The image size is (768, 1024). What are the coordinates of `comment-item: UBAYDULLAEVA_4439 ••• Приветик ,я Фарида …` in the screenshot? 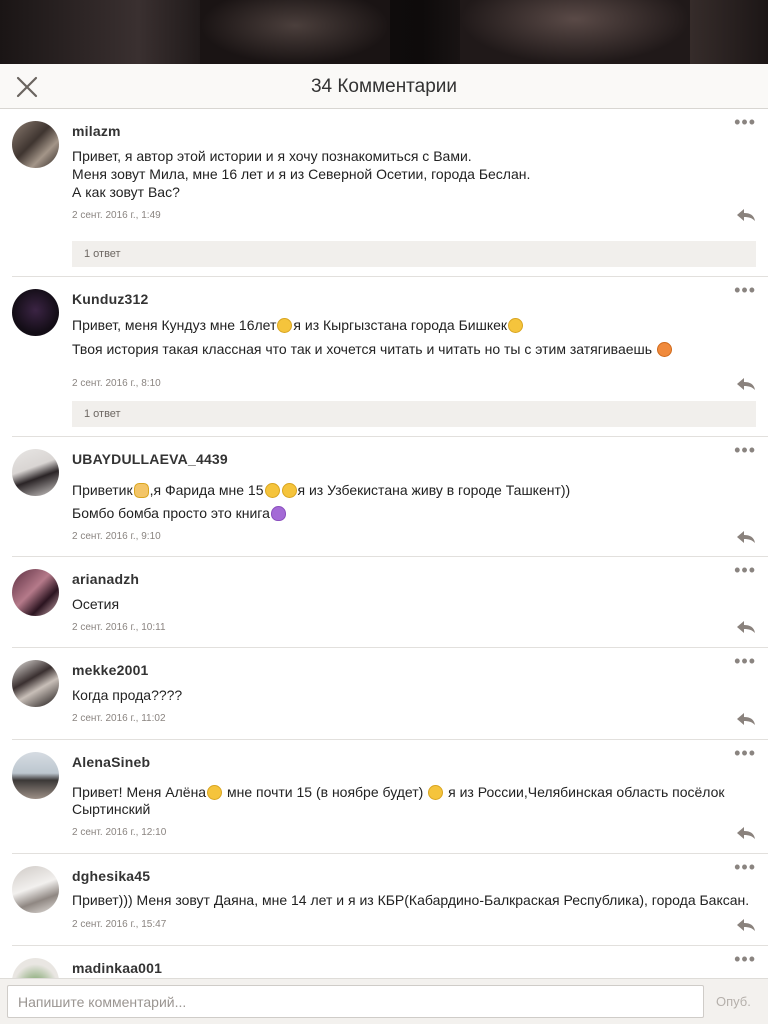 It's located at (390, 497).